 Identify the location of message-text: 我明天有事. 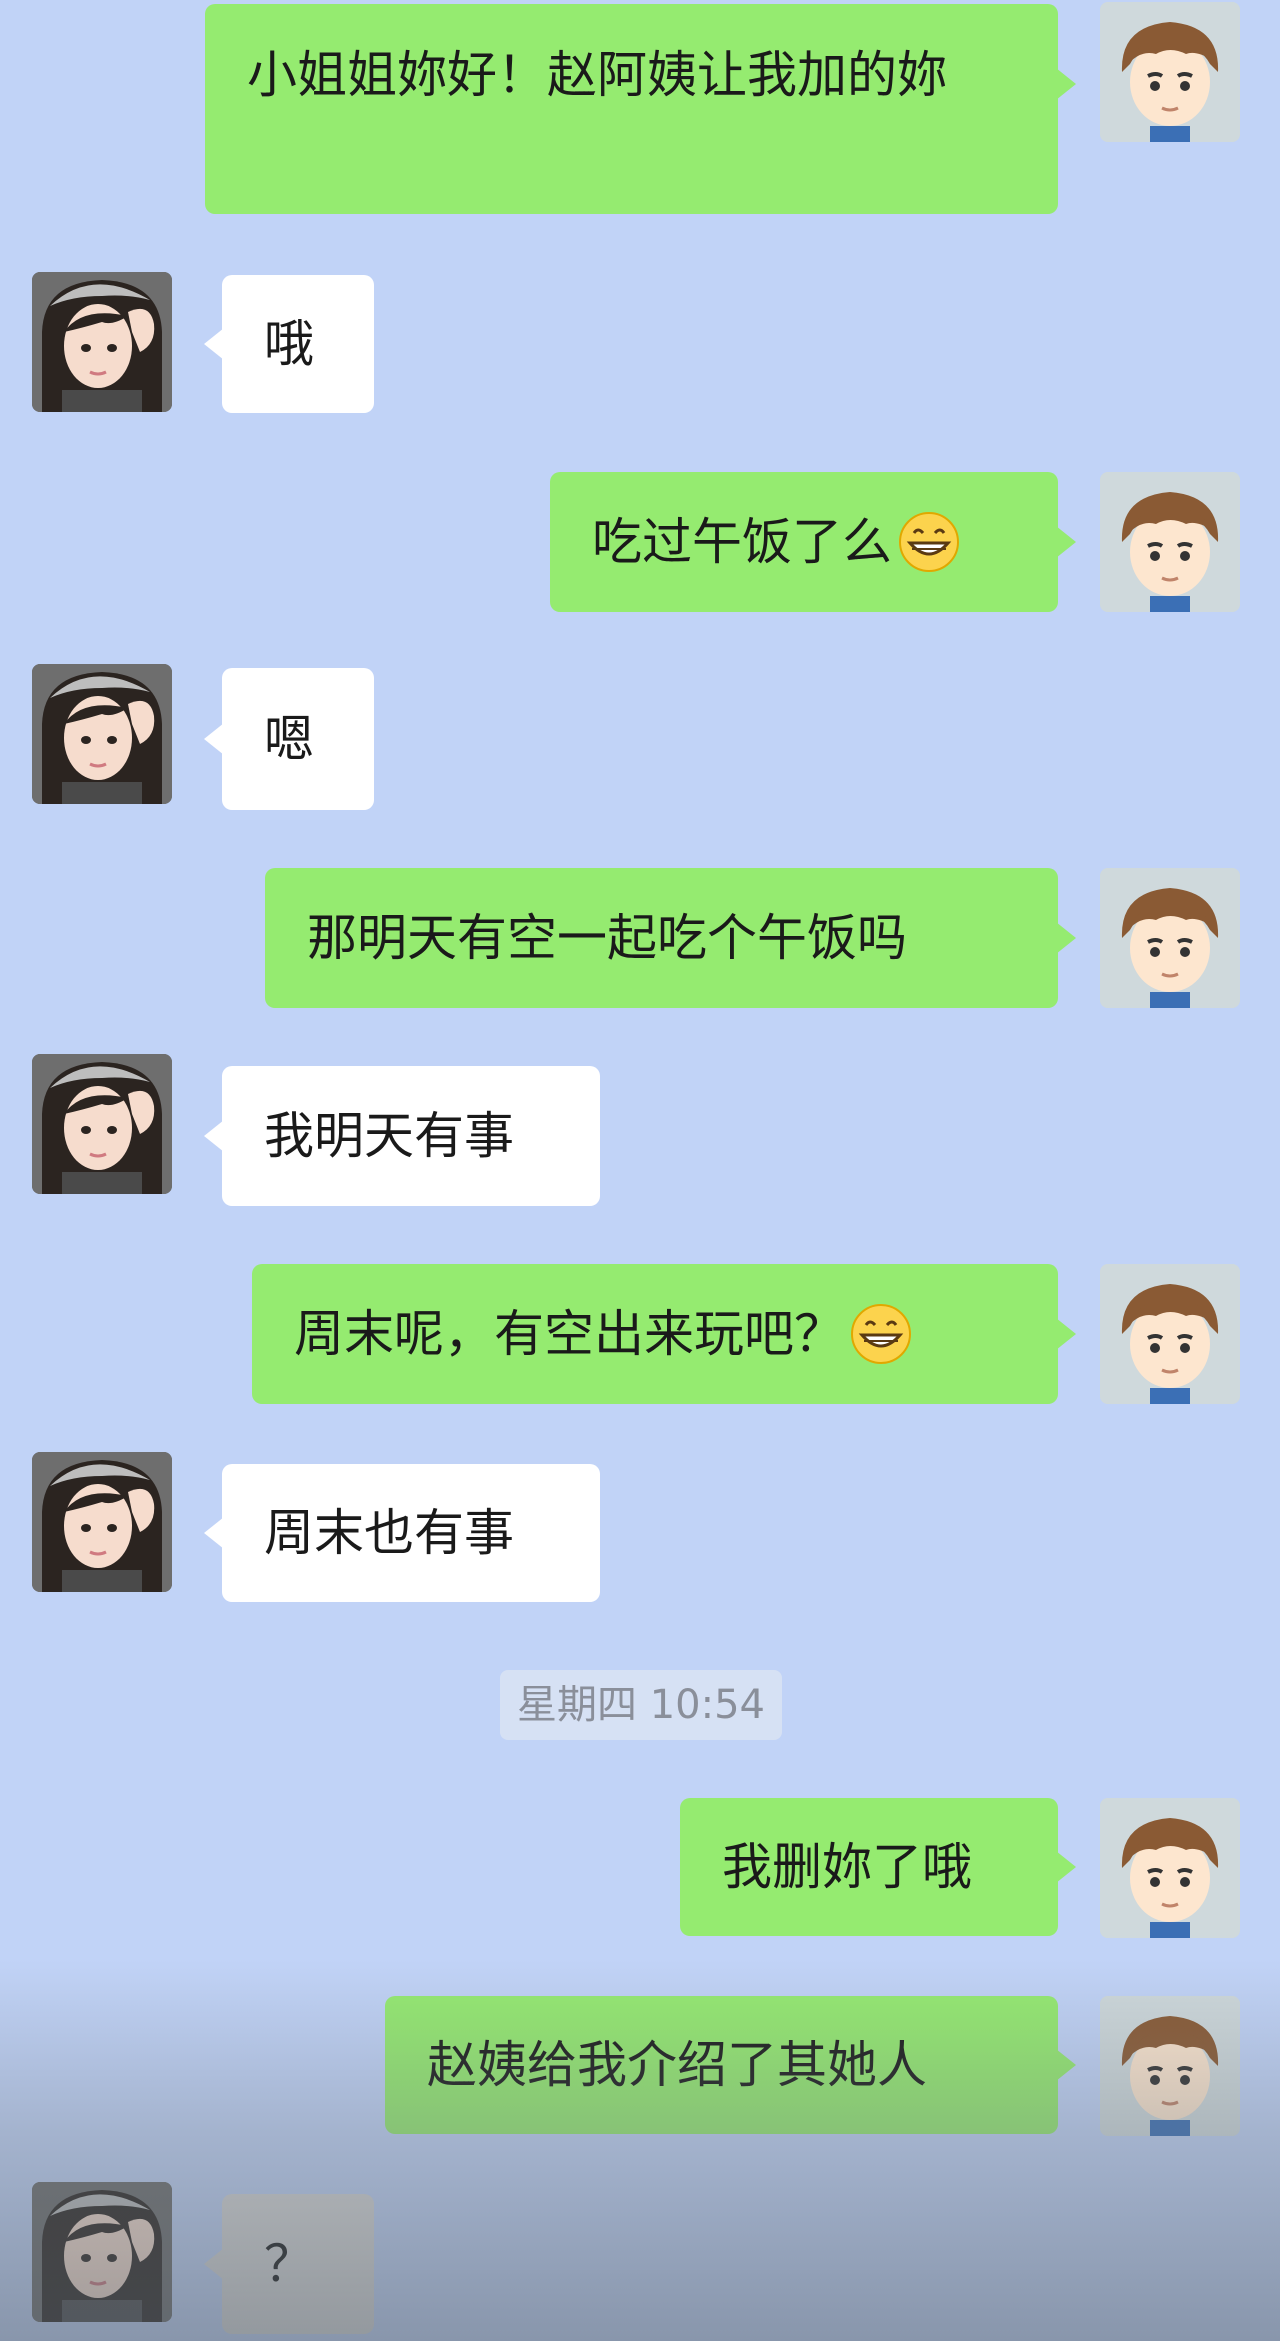
(389, 1136).